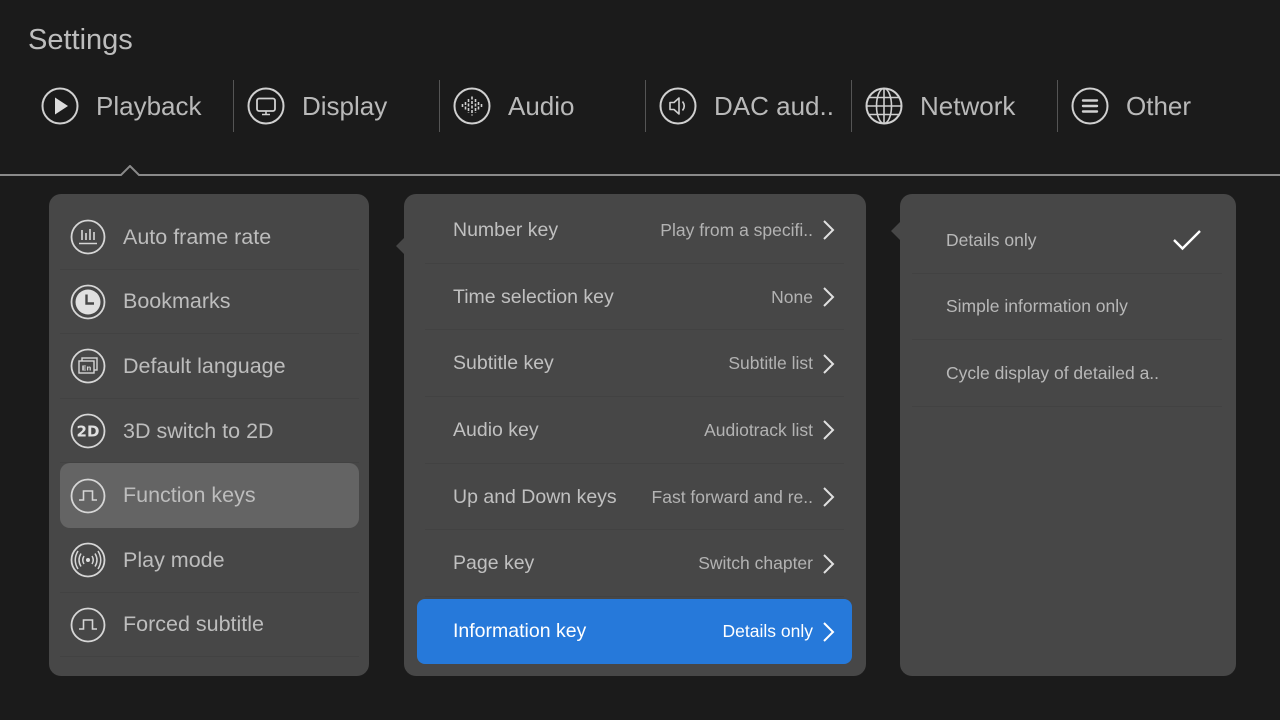 The width and height of the screenshot is (1280, 720). What do you see at coordinates (496, 429) in the screenshot?
I see `setting-label: Audio key` at bounding box center [496, 429].